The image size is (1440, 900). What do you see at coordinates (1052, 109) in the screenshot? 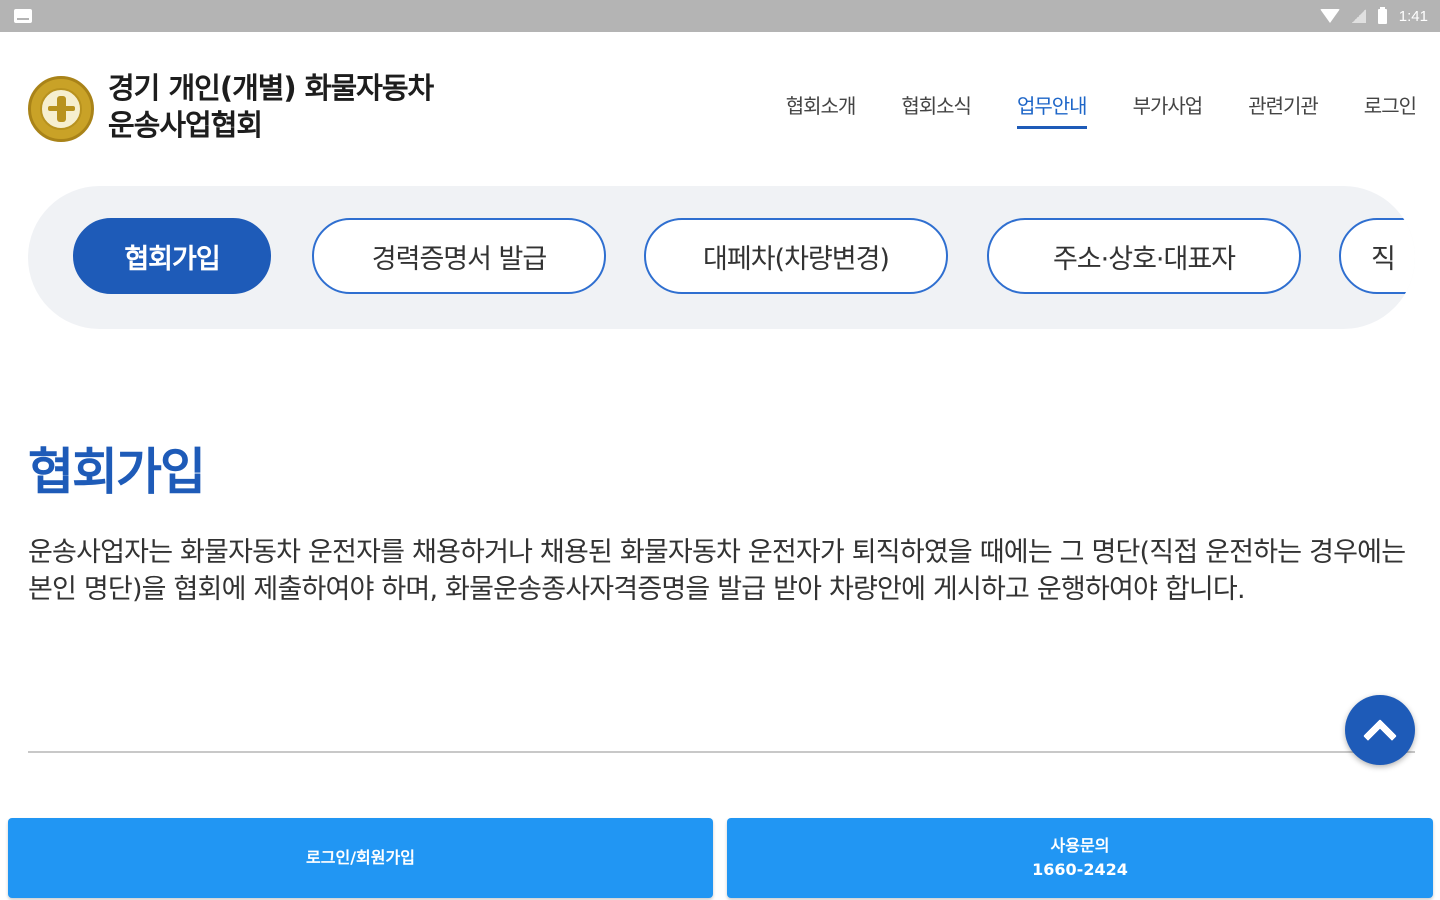
I see `nav-item-services: 업무안내` at bounding box center [1052, 109].